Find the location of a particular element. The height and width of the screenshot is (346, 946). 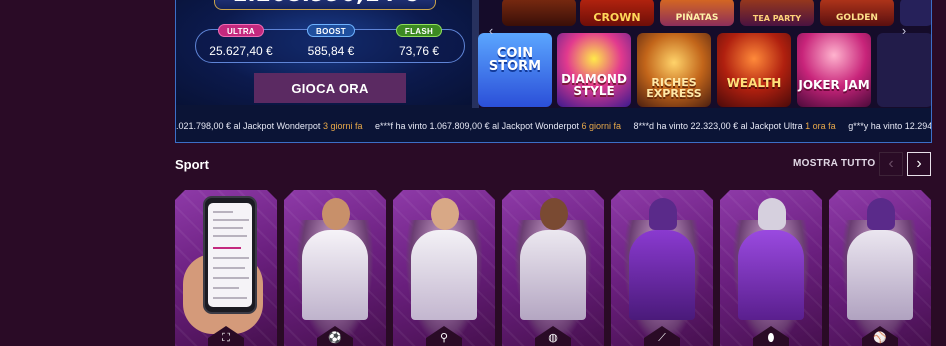

game-tile-riches-express: RICHES EXPRESS is located at coordinates (674, 70).